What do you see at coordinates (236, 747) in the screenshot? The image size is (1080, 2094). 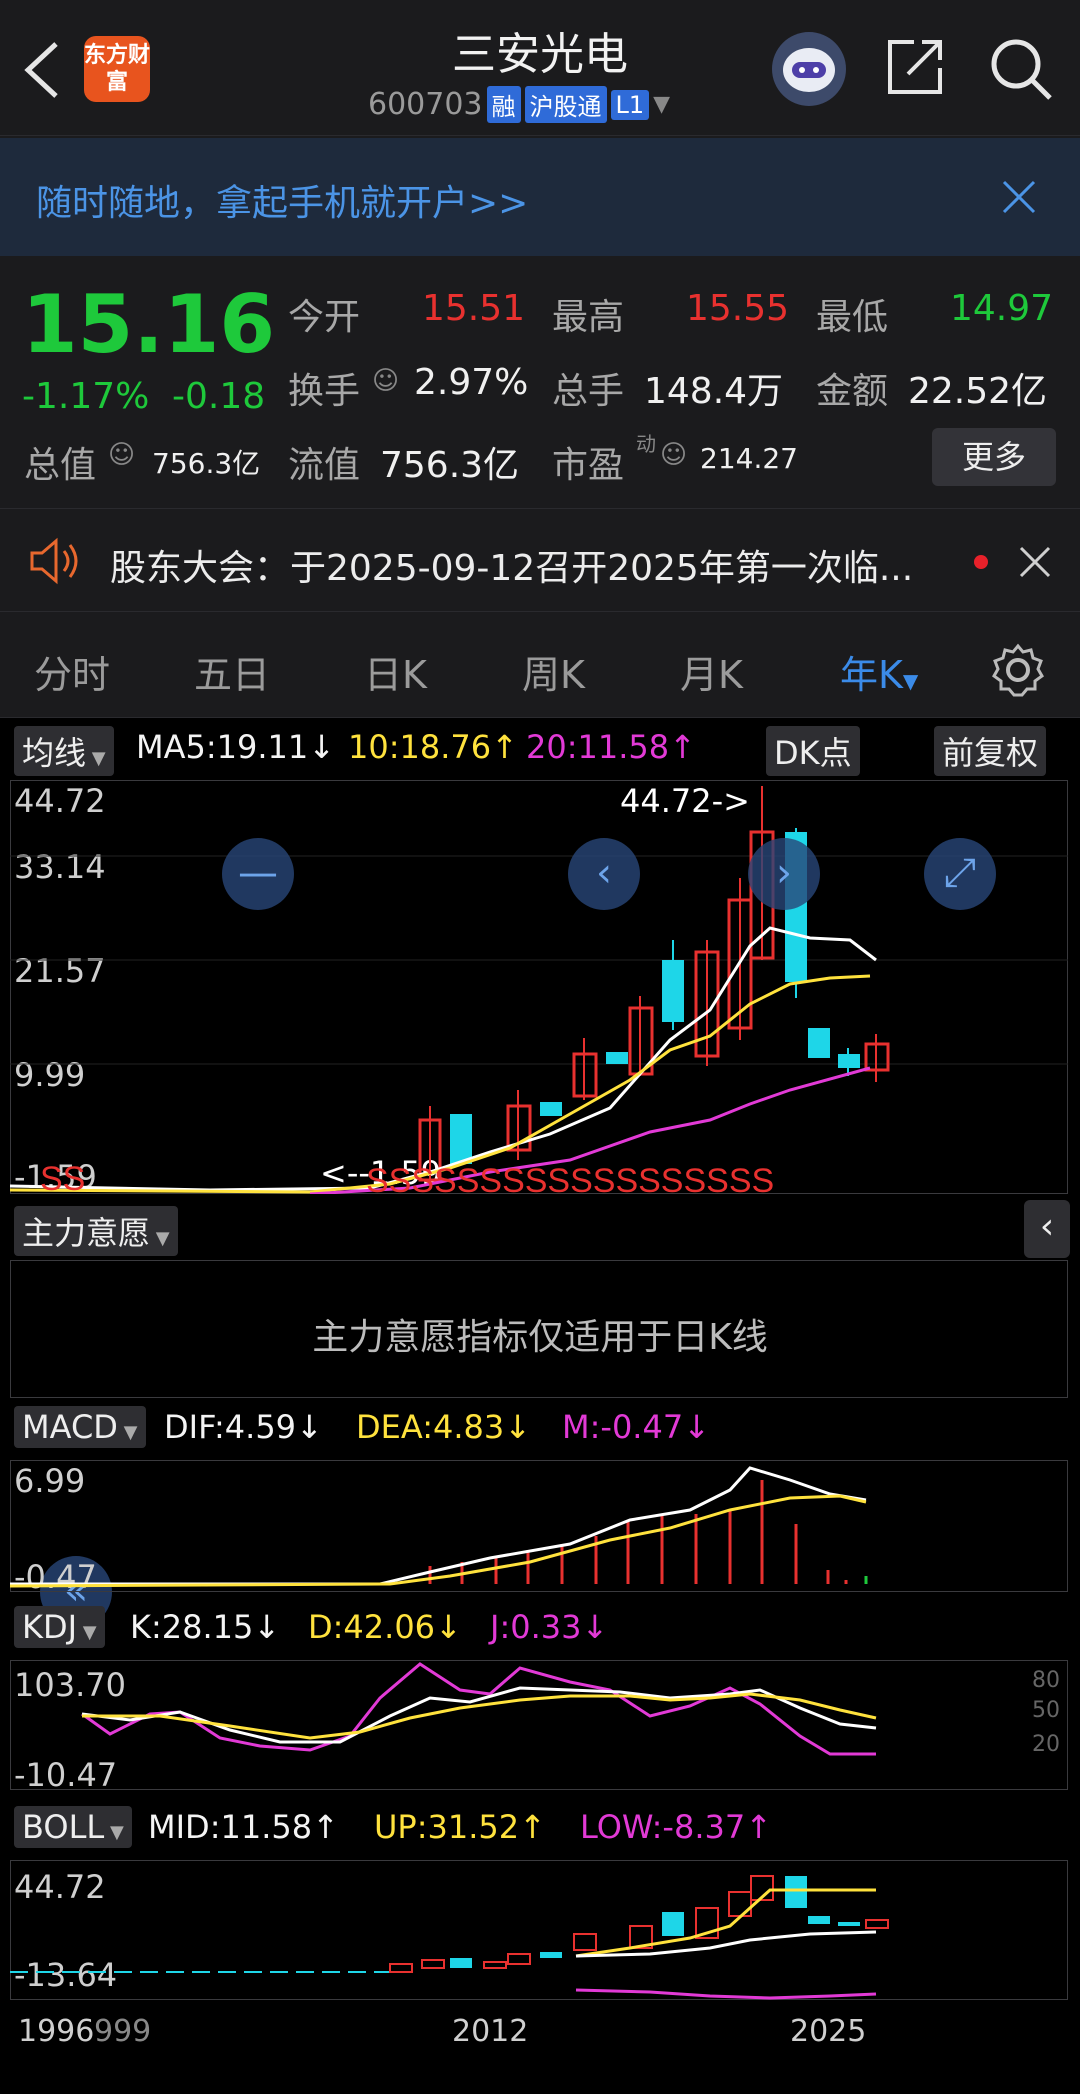 I see `ma5-value: MA5:19.11↓` at bounding box center [236, 747].